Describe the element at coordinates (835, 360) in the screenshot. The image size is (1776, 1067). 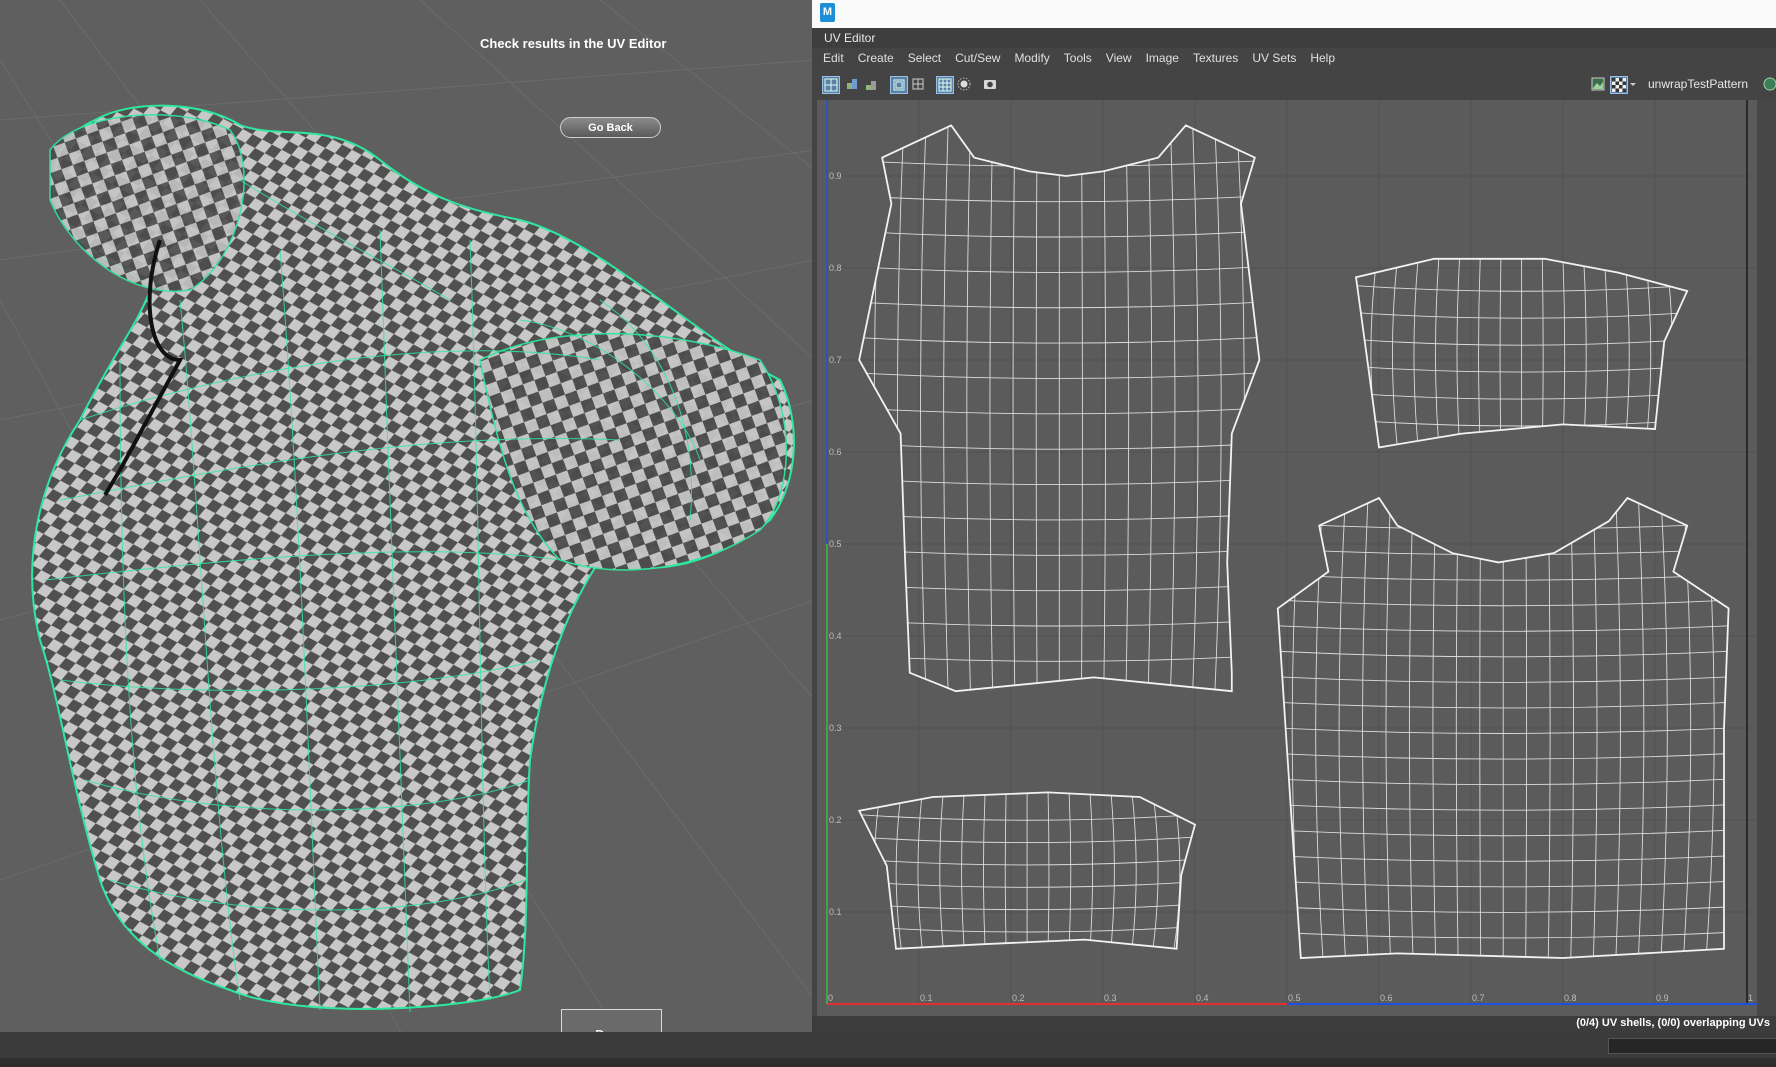
I see `v-tick-label: 0.7` at that location.